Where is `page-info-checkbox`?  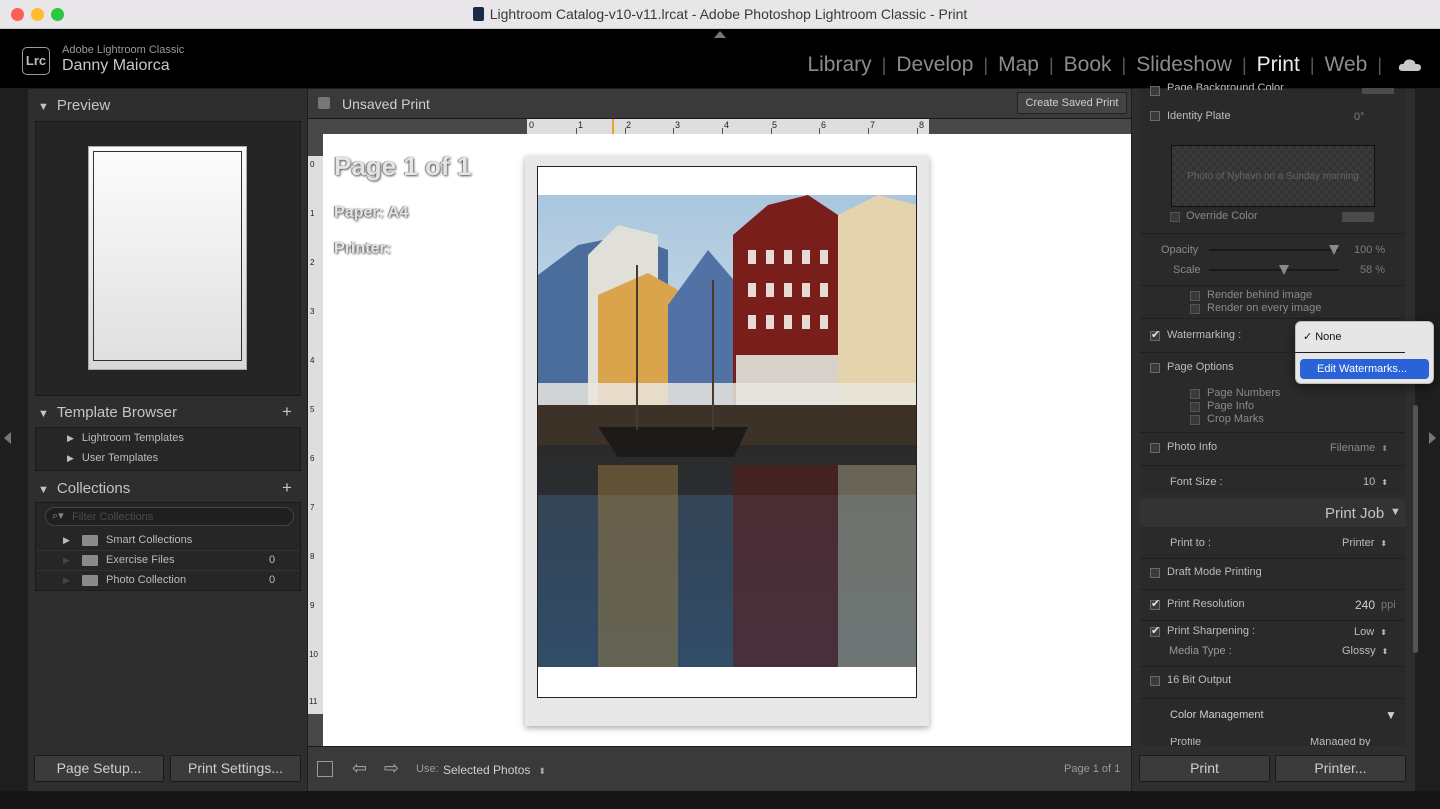 page-info-checkbox is located at coordinates (1195, 407).